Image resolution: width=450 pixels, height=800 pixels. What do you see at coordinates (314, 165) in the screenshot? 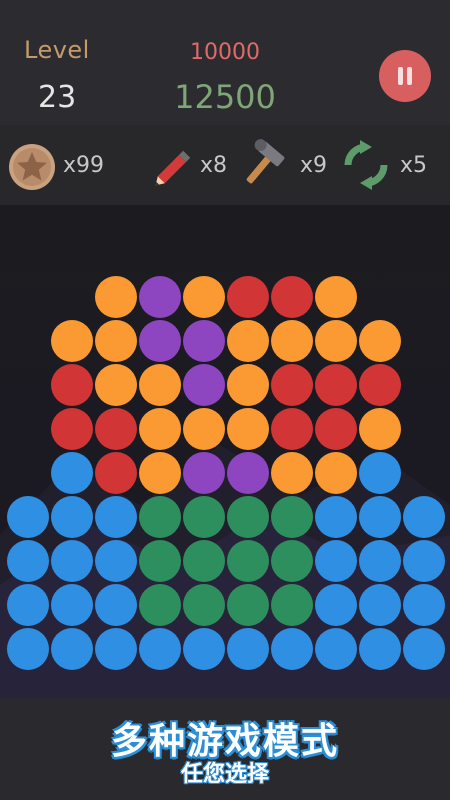
I see `hammer-count: x9` at bounding box center [314, 165].